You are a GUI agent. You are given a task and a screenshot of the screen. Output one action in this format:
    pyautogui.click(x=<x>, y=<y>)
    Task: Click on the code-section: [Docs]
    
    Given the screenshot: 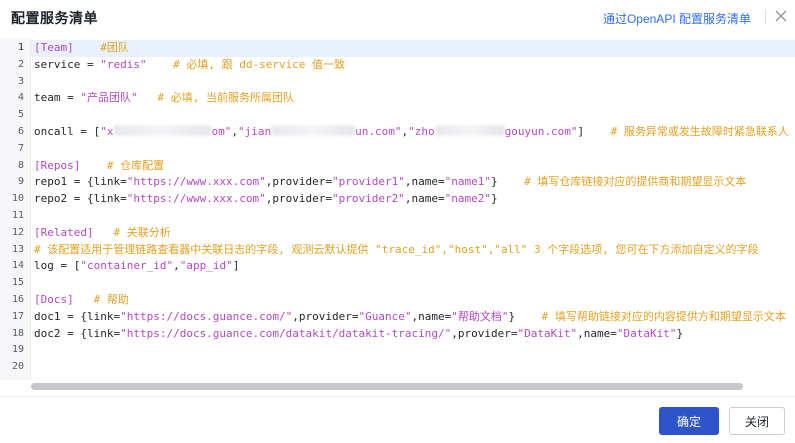 What is the action you would take?
    pyautogui.click(x=54, y=299)
    